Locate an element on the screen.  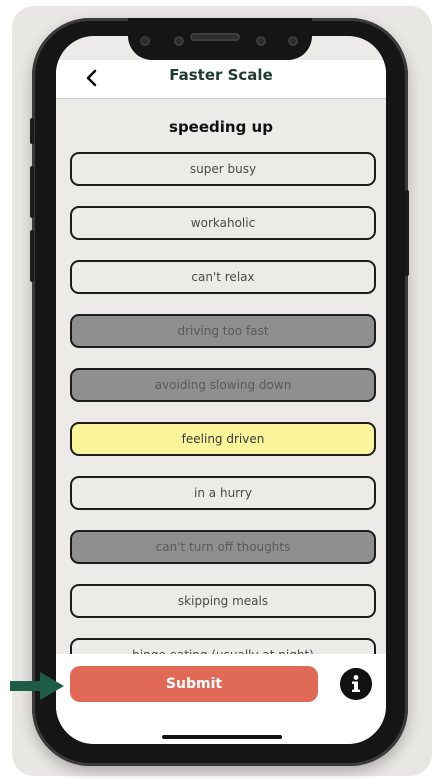
top-bar: Faster Scale is located at coordinates (221, 79).